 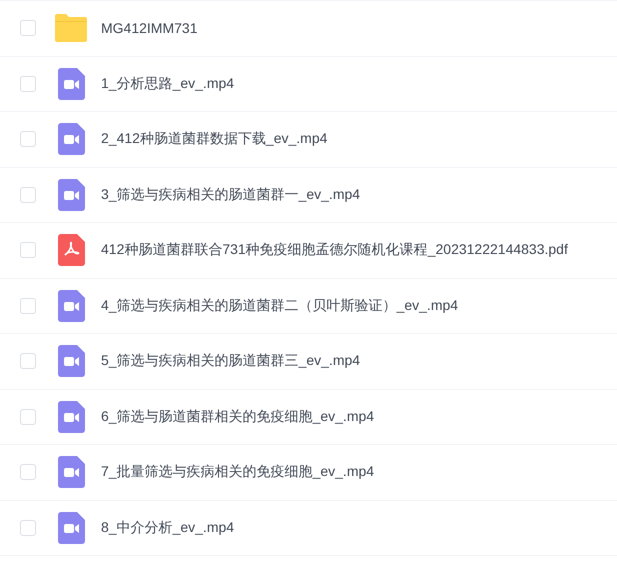 I want to click on file-name: 412种肠道菌群联合731种免疫细胞孟德尔随机化课程_20231222144833.pdf, so click(x=334, y=250).